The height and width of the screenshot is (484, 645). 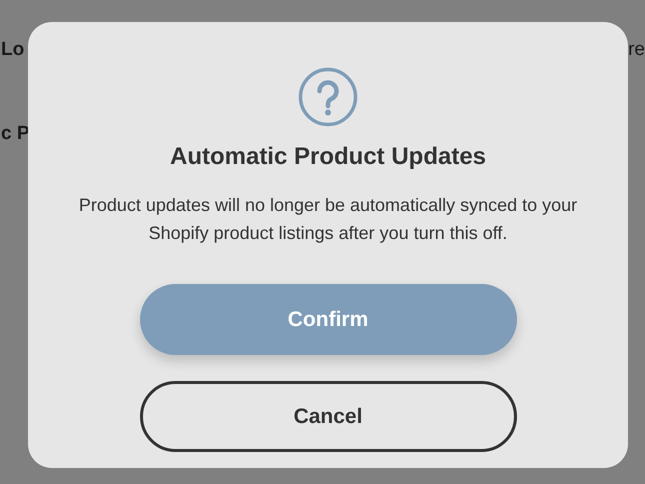 I want to click on dialog-title: Automatic Product Updates, so click(x=328, y=157).